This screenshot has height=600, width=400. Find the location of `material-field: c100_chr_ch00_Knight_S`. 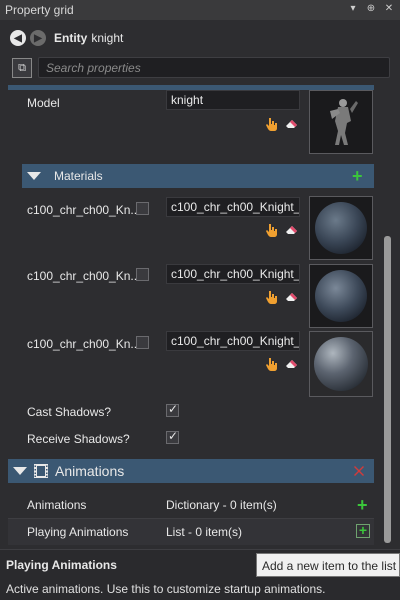

material-field: c100_chr_ch00_Knight_S is located at coordinates (233, 341).